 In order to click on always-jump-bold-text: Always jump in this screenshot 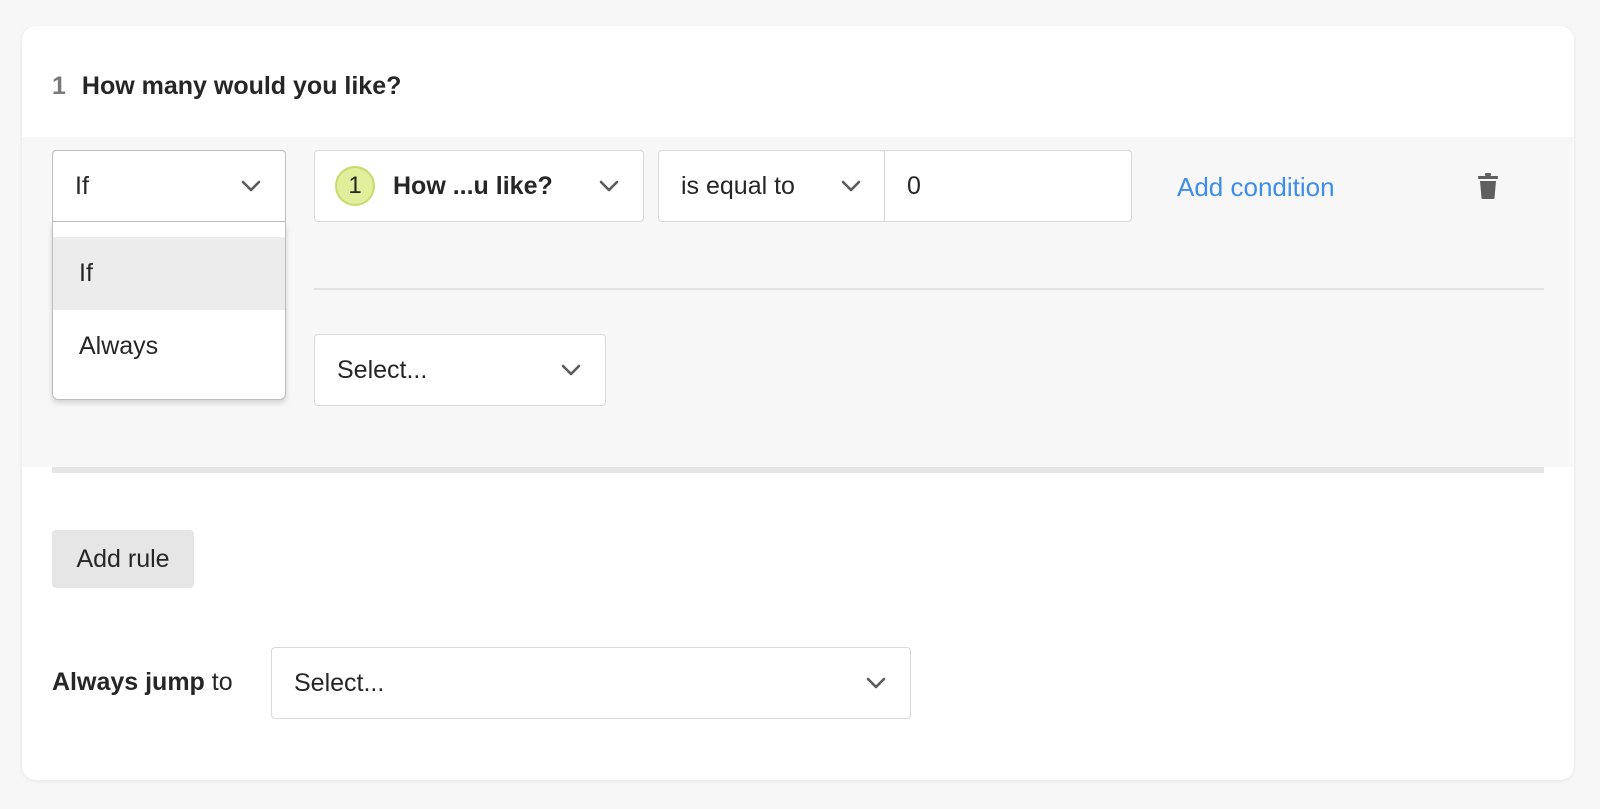, I will do `click(128, 682)`.